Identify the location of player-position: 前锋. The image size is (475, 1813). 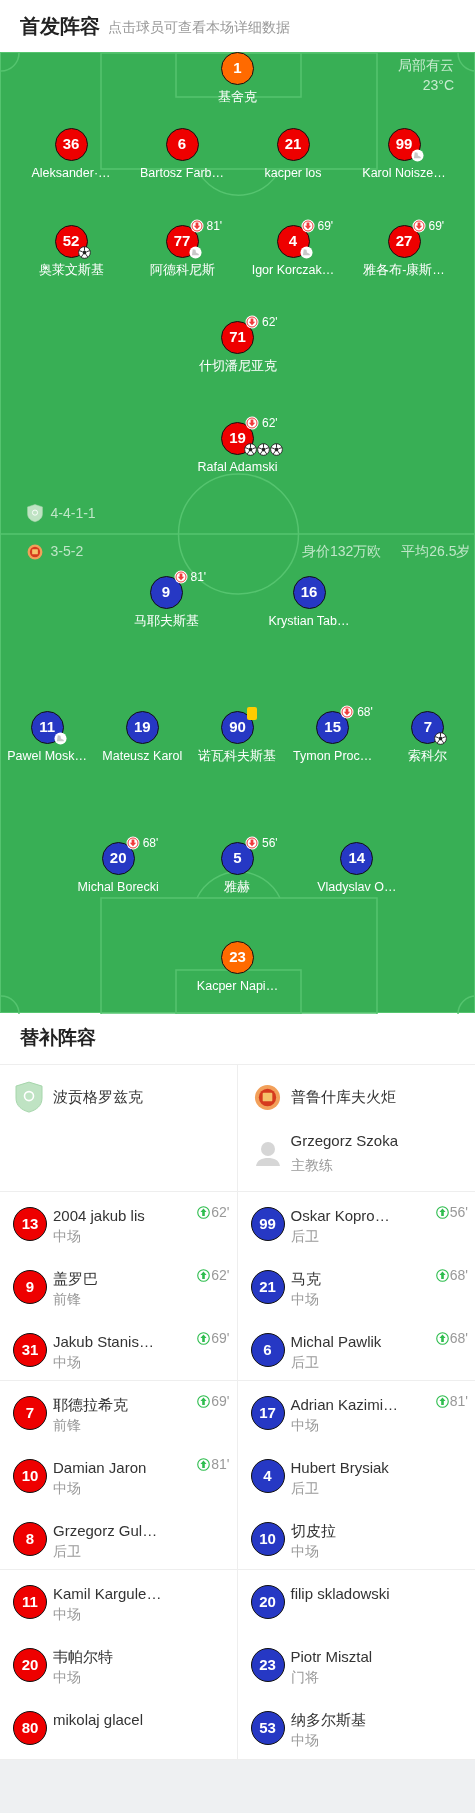
(67, 1425).